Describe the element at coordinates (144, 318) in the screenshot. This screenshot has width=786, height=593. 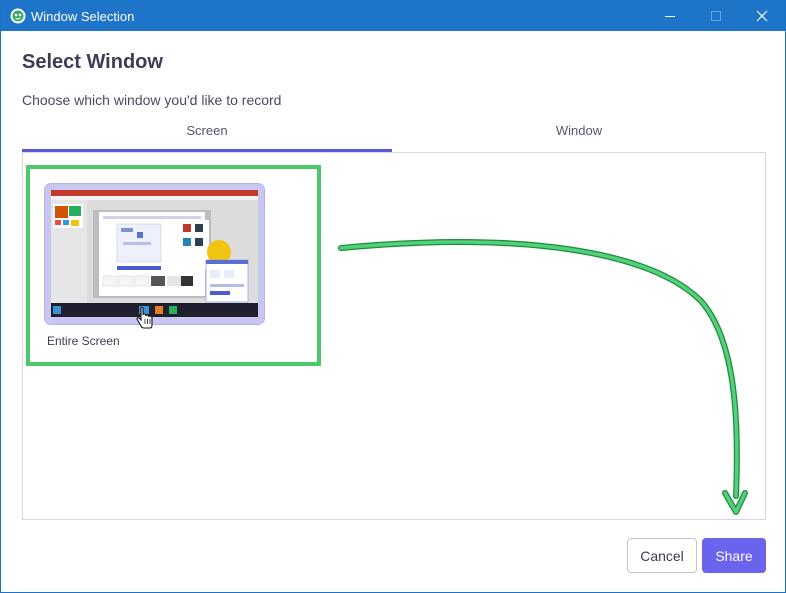
I see `hand-cursor-icon` at that location.